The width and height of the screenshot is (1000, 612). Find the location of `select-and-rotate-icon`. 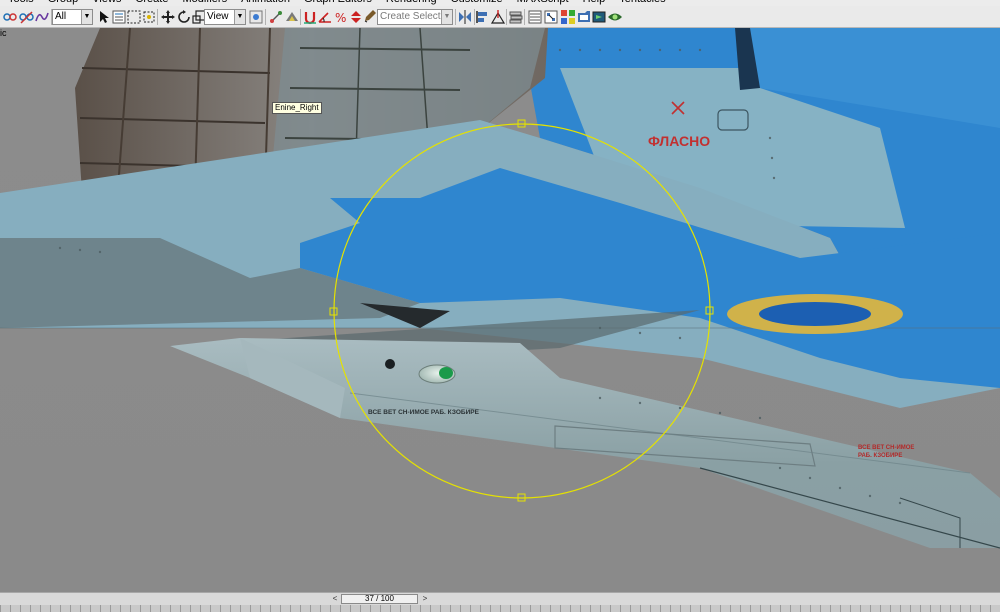

select-and-rotate-icon is located at coordinates (184, 17).